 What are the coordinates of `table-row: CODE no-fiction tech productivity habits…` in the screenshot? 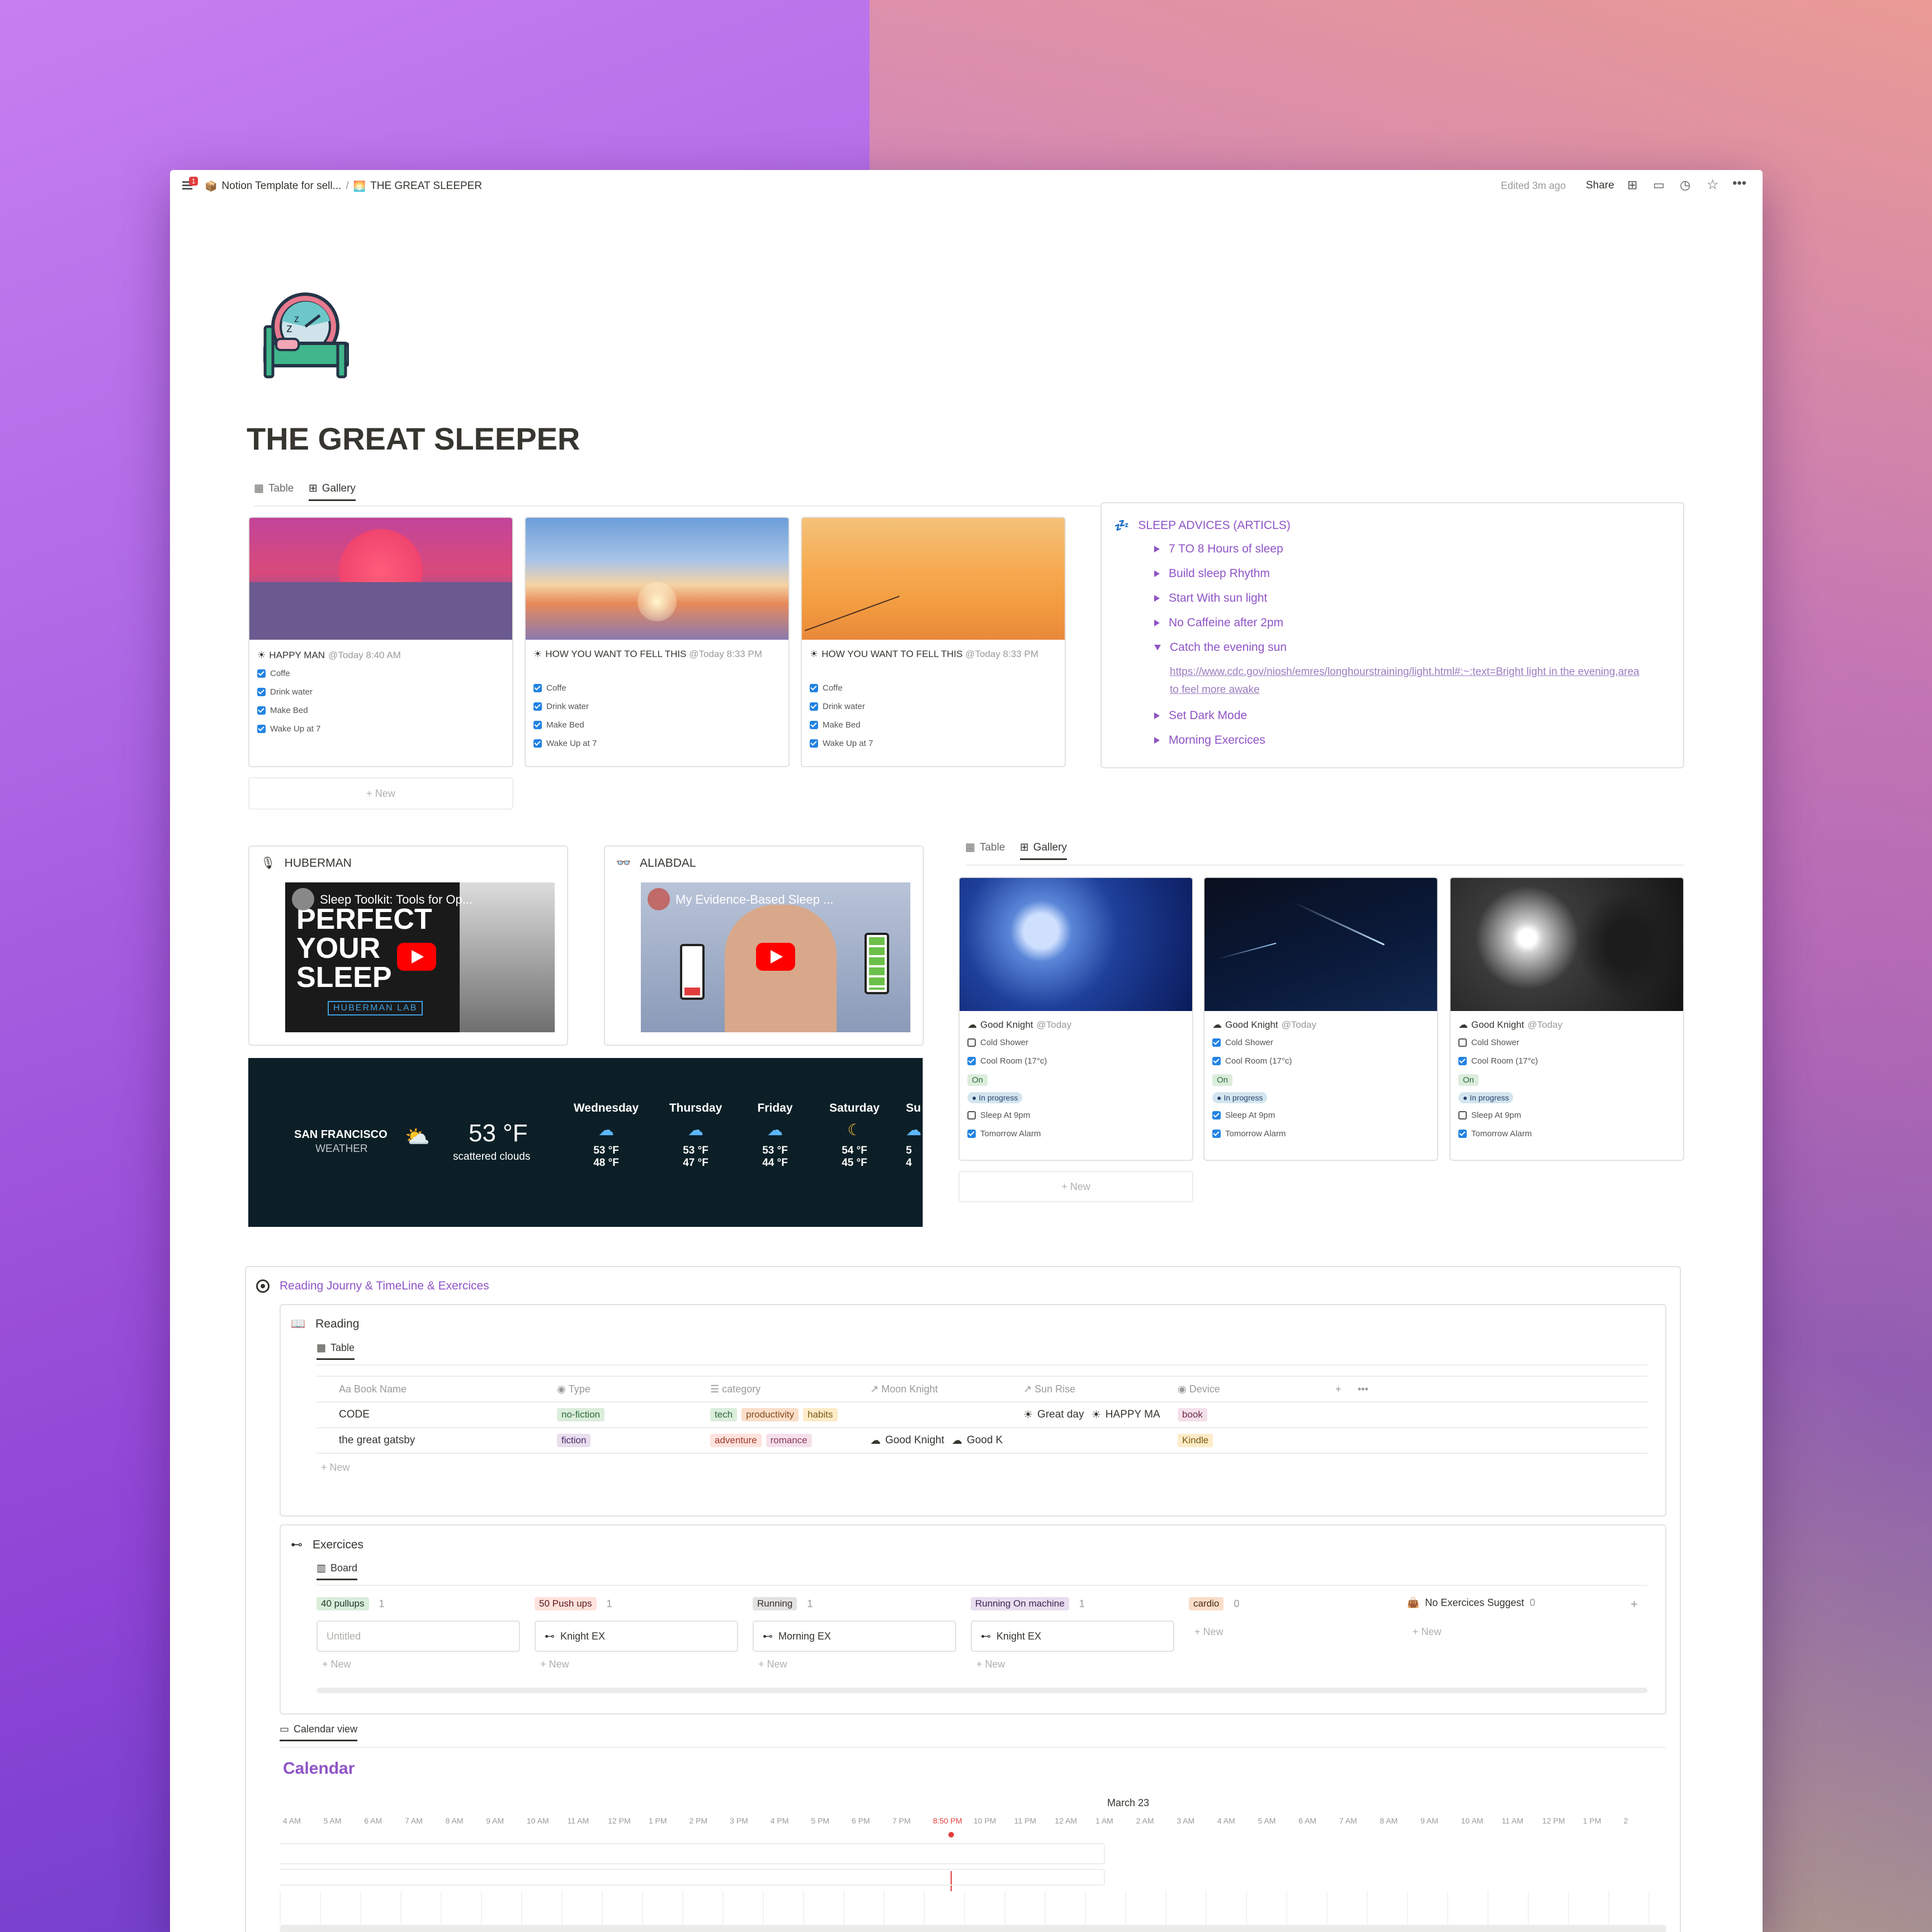 It's located at (982, 1415).